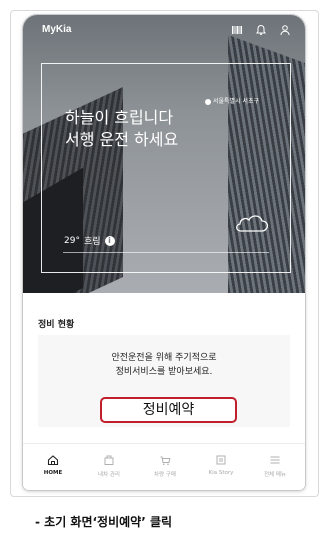 This screenshot has height=544, width=327. I want to click on barcode-icon, so click(237, 30).